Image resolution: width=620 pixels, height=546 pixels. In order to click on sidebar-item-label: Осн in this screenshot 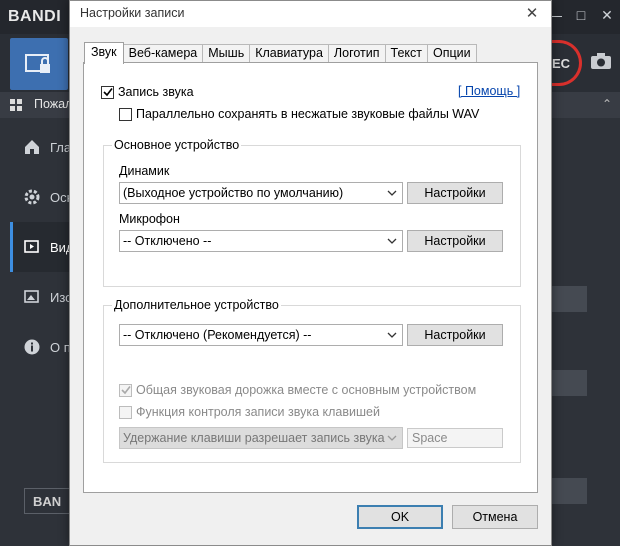, I will do `click(60, 197)`.